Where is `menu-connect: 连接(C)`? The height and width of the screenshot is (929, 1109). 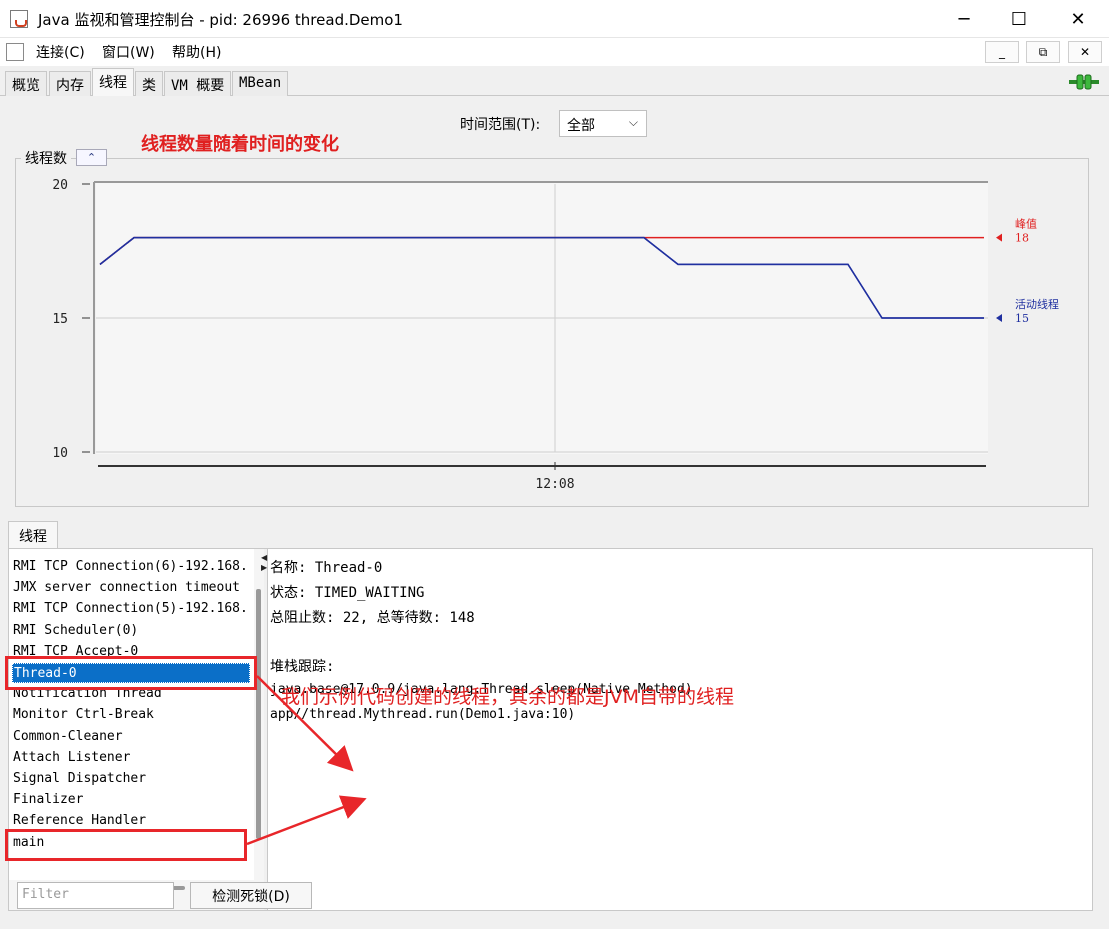 menu-connect: 连接(C) is located at coordinates (60, 52).